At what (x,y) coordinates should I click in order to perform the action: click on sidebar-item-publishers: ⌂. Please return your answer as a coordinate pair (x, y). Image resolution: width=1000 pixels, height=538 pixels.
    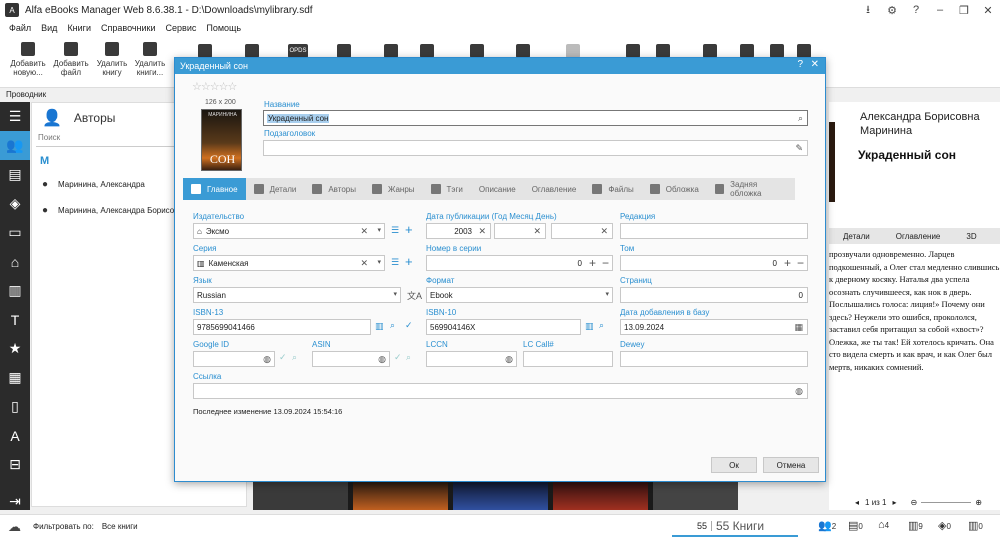
    Looking at the image, I should click on (15, 261).